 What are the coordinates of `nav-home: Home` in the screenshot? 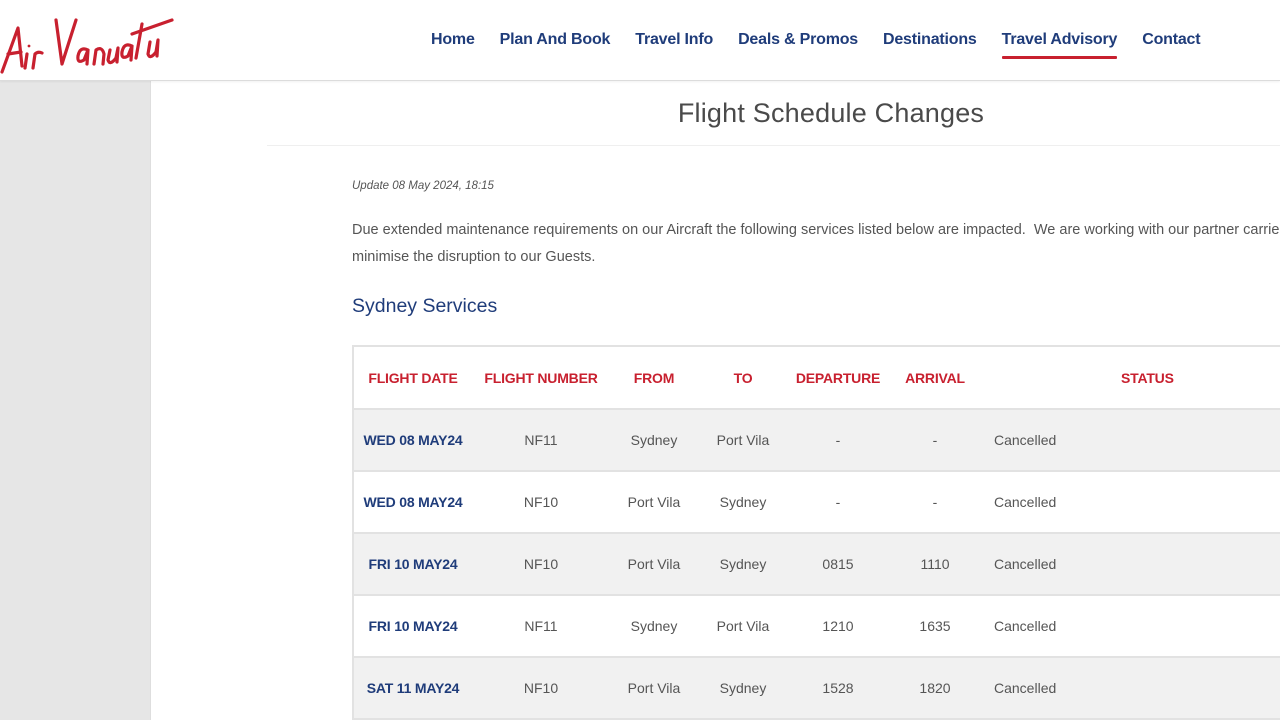 It's located at (453, 40).